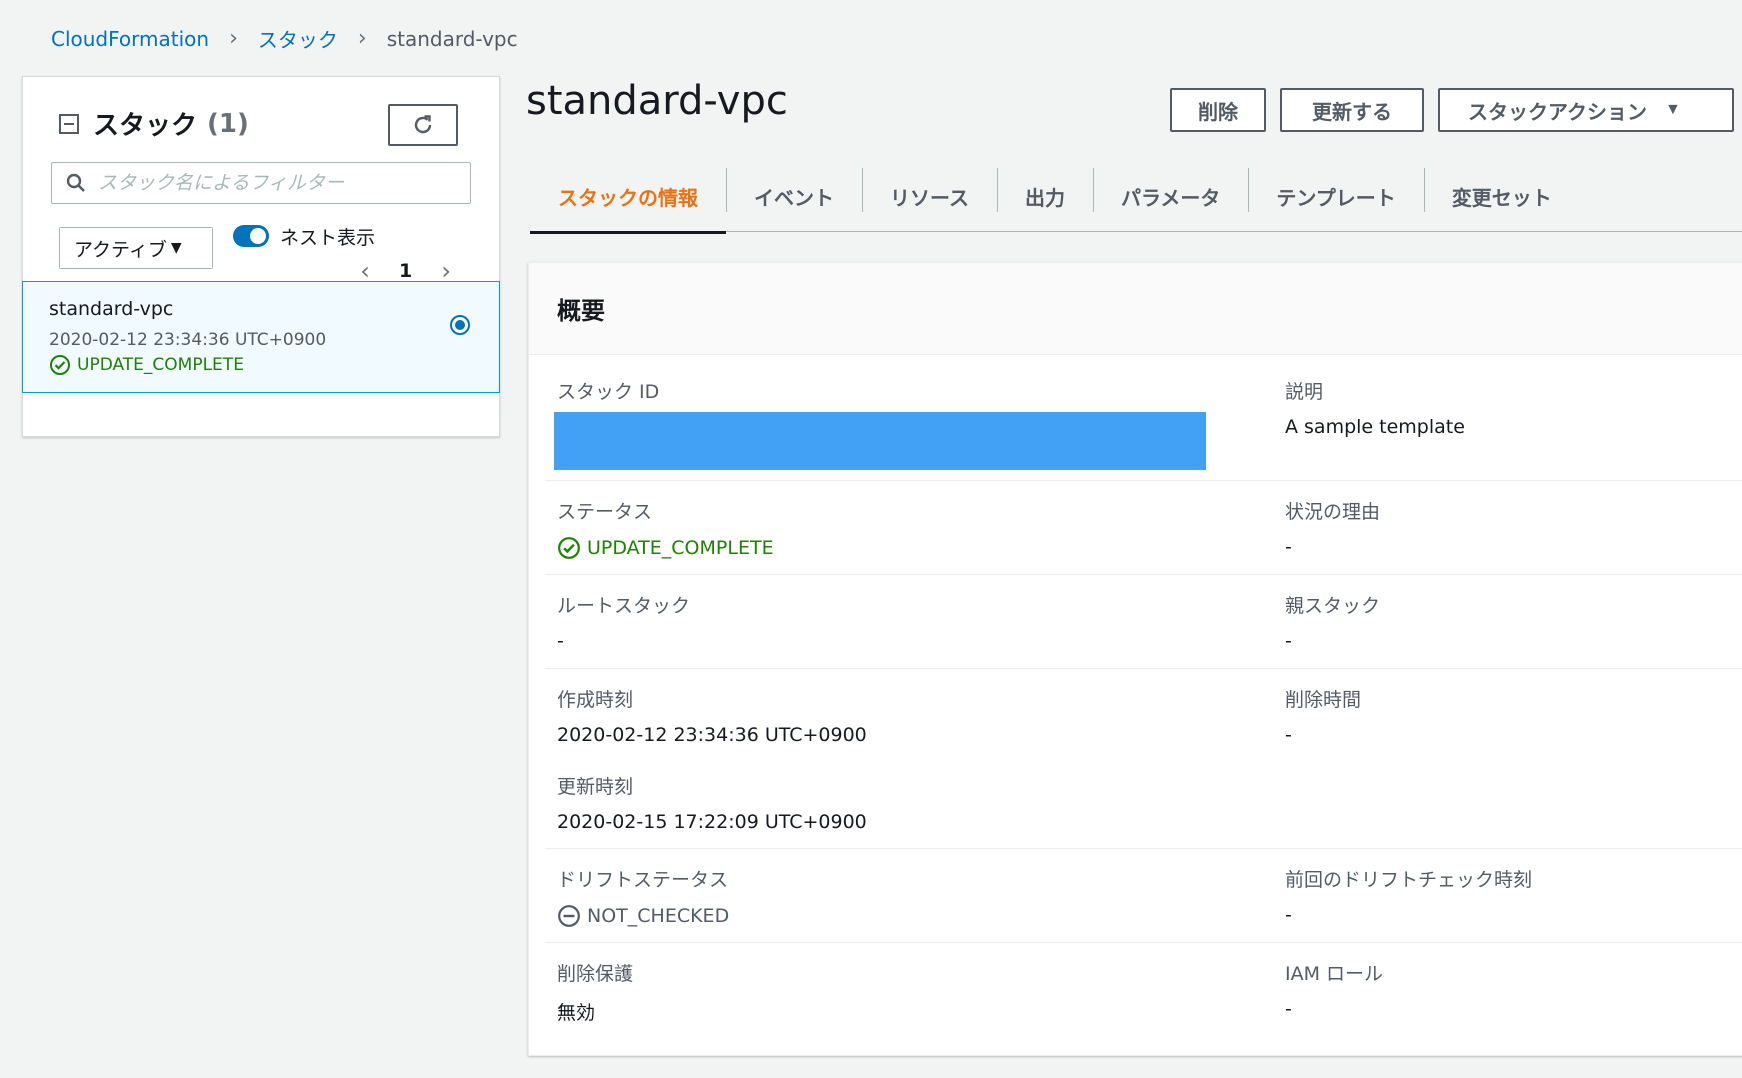 This screenshot has width=1742, height=1078. What do you see at coordinates (1288, 547) in the screenshot?
I see `status-reason-value: -` at bounding box center [1288, 547].